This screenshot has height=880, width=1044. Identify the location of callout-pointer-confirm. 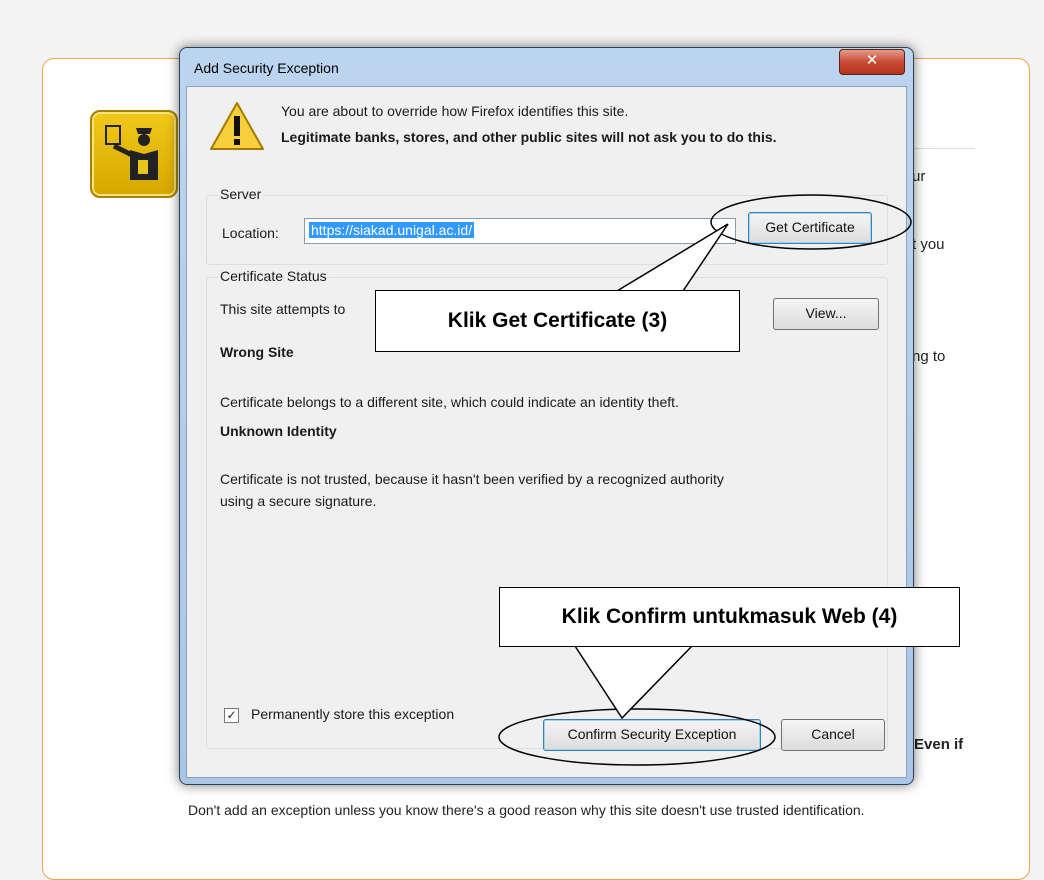
(633, 682).